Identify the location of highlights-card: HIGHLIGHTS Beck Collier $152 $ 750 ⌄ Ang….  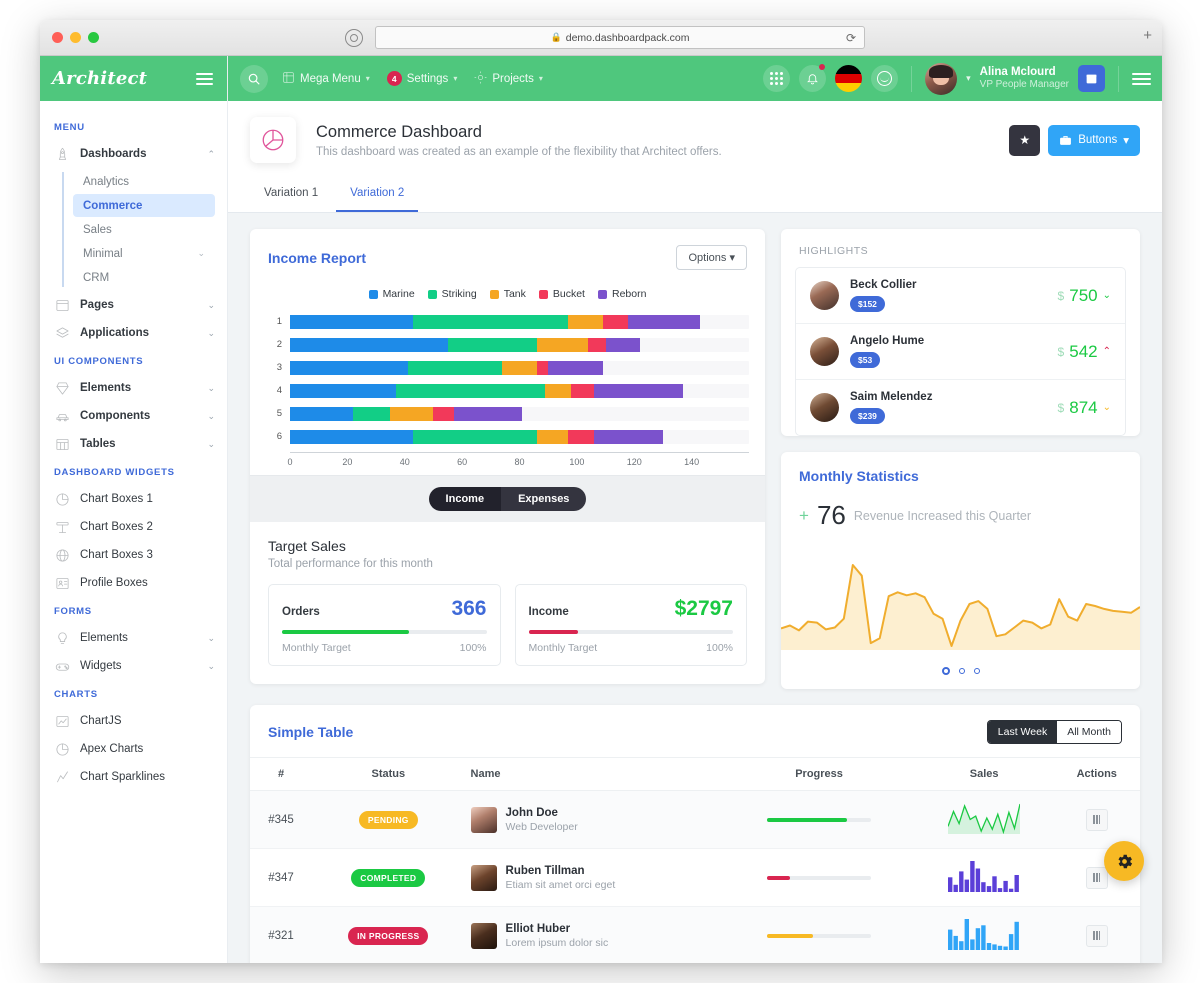
(960, 332).